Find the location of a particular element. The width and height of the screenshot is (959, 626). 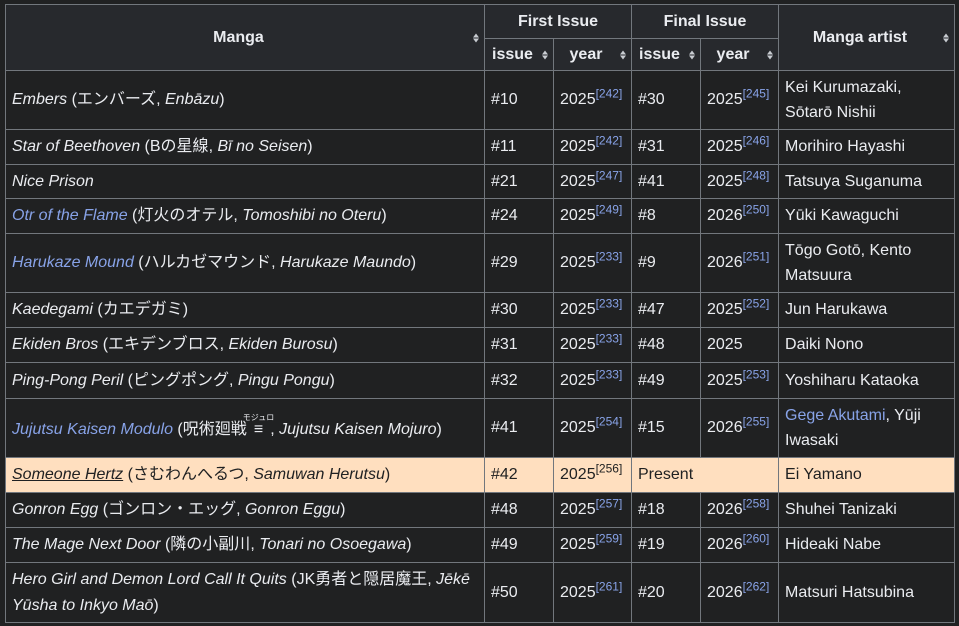

header-artist: Manga artist is located at coordinates (867, 37).